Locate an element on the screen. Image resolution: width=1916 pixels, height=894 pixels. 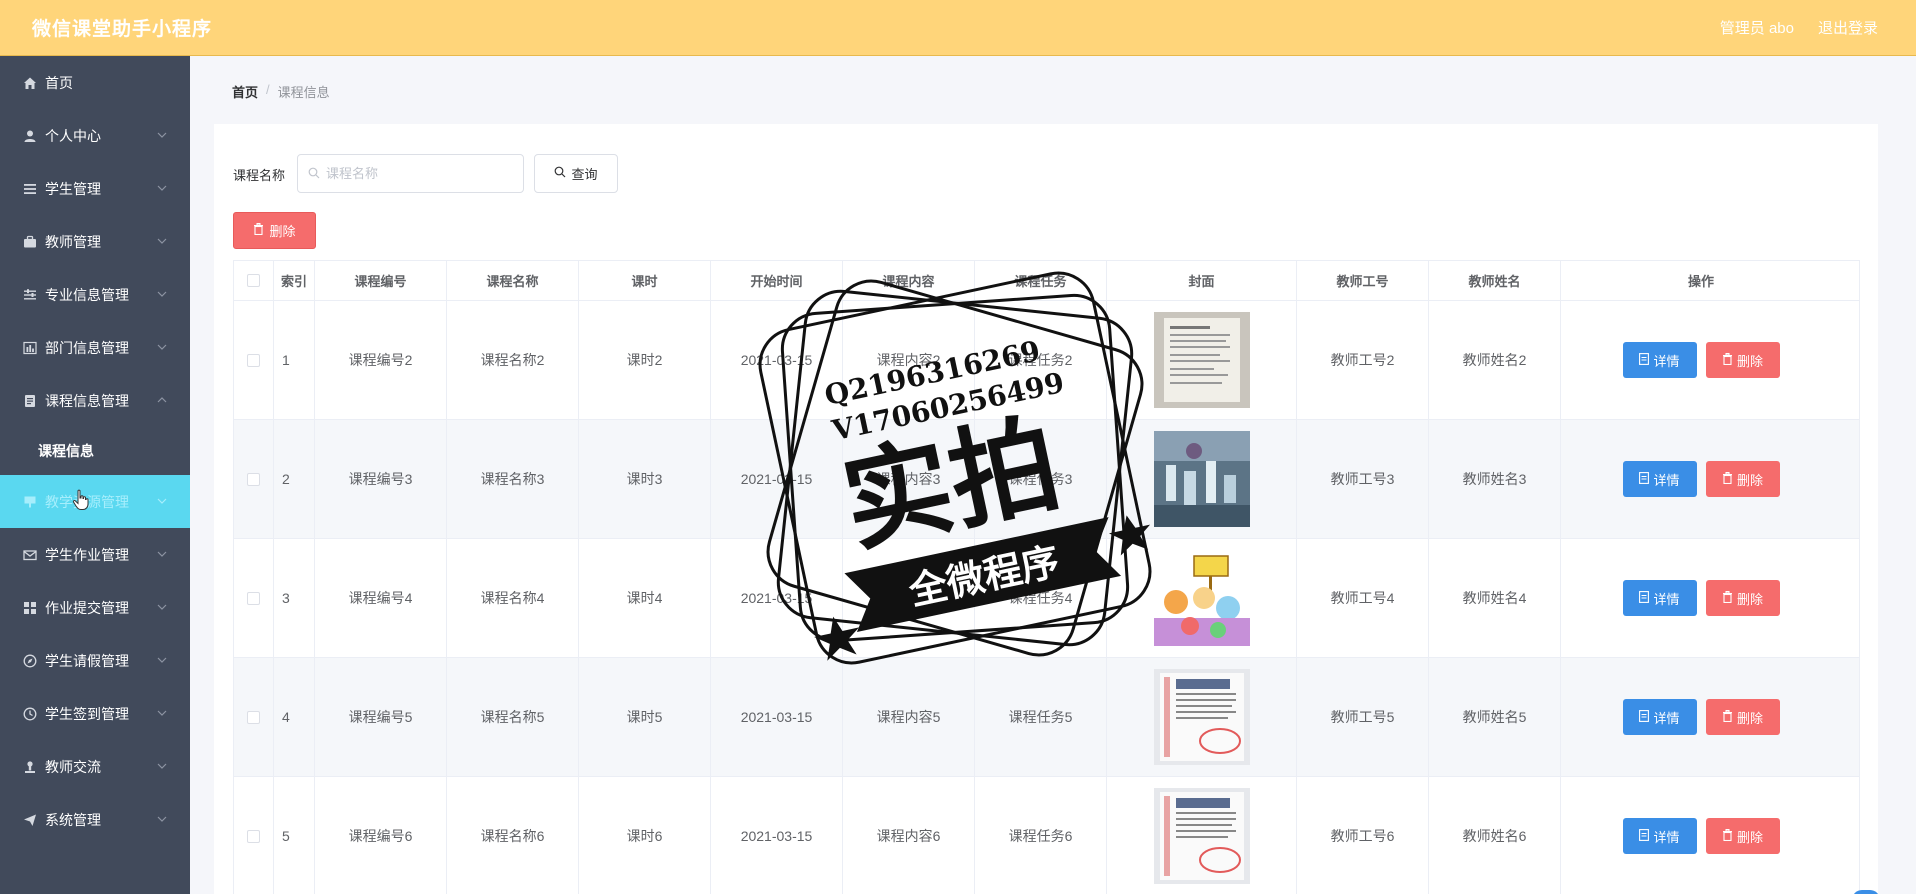
cover-image-worksheet is located at coordinates (1201, 717).